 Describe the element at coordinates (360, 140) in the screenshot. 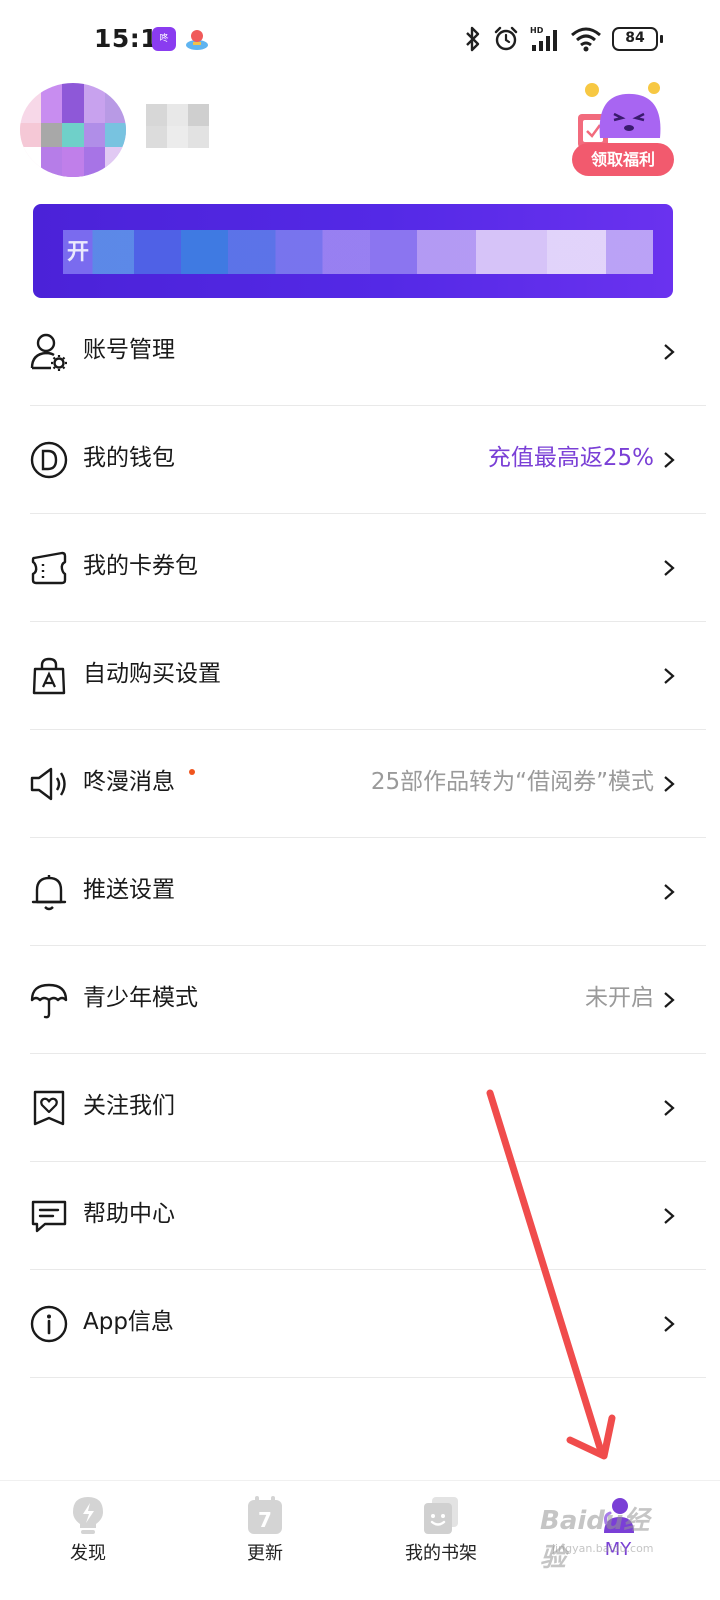

I see `profile-header: 领取福利` at that location.